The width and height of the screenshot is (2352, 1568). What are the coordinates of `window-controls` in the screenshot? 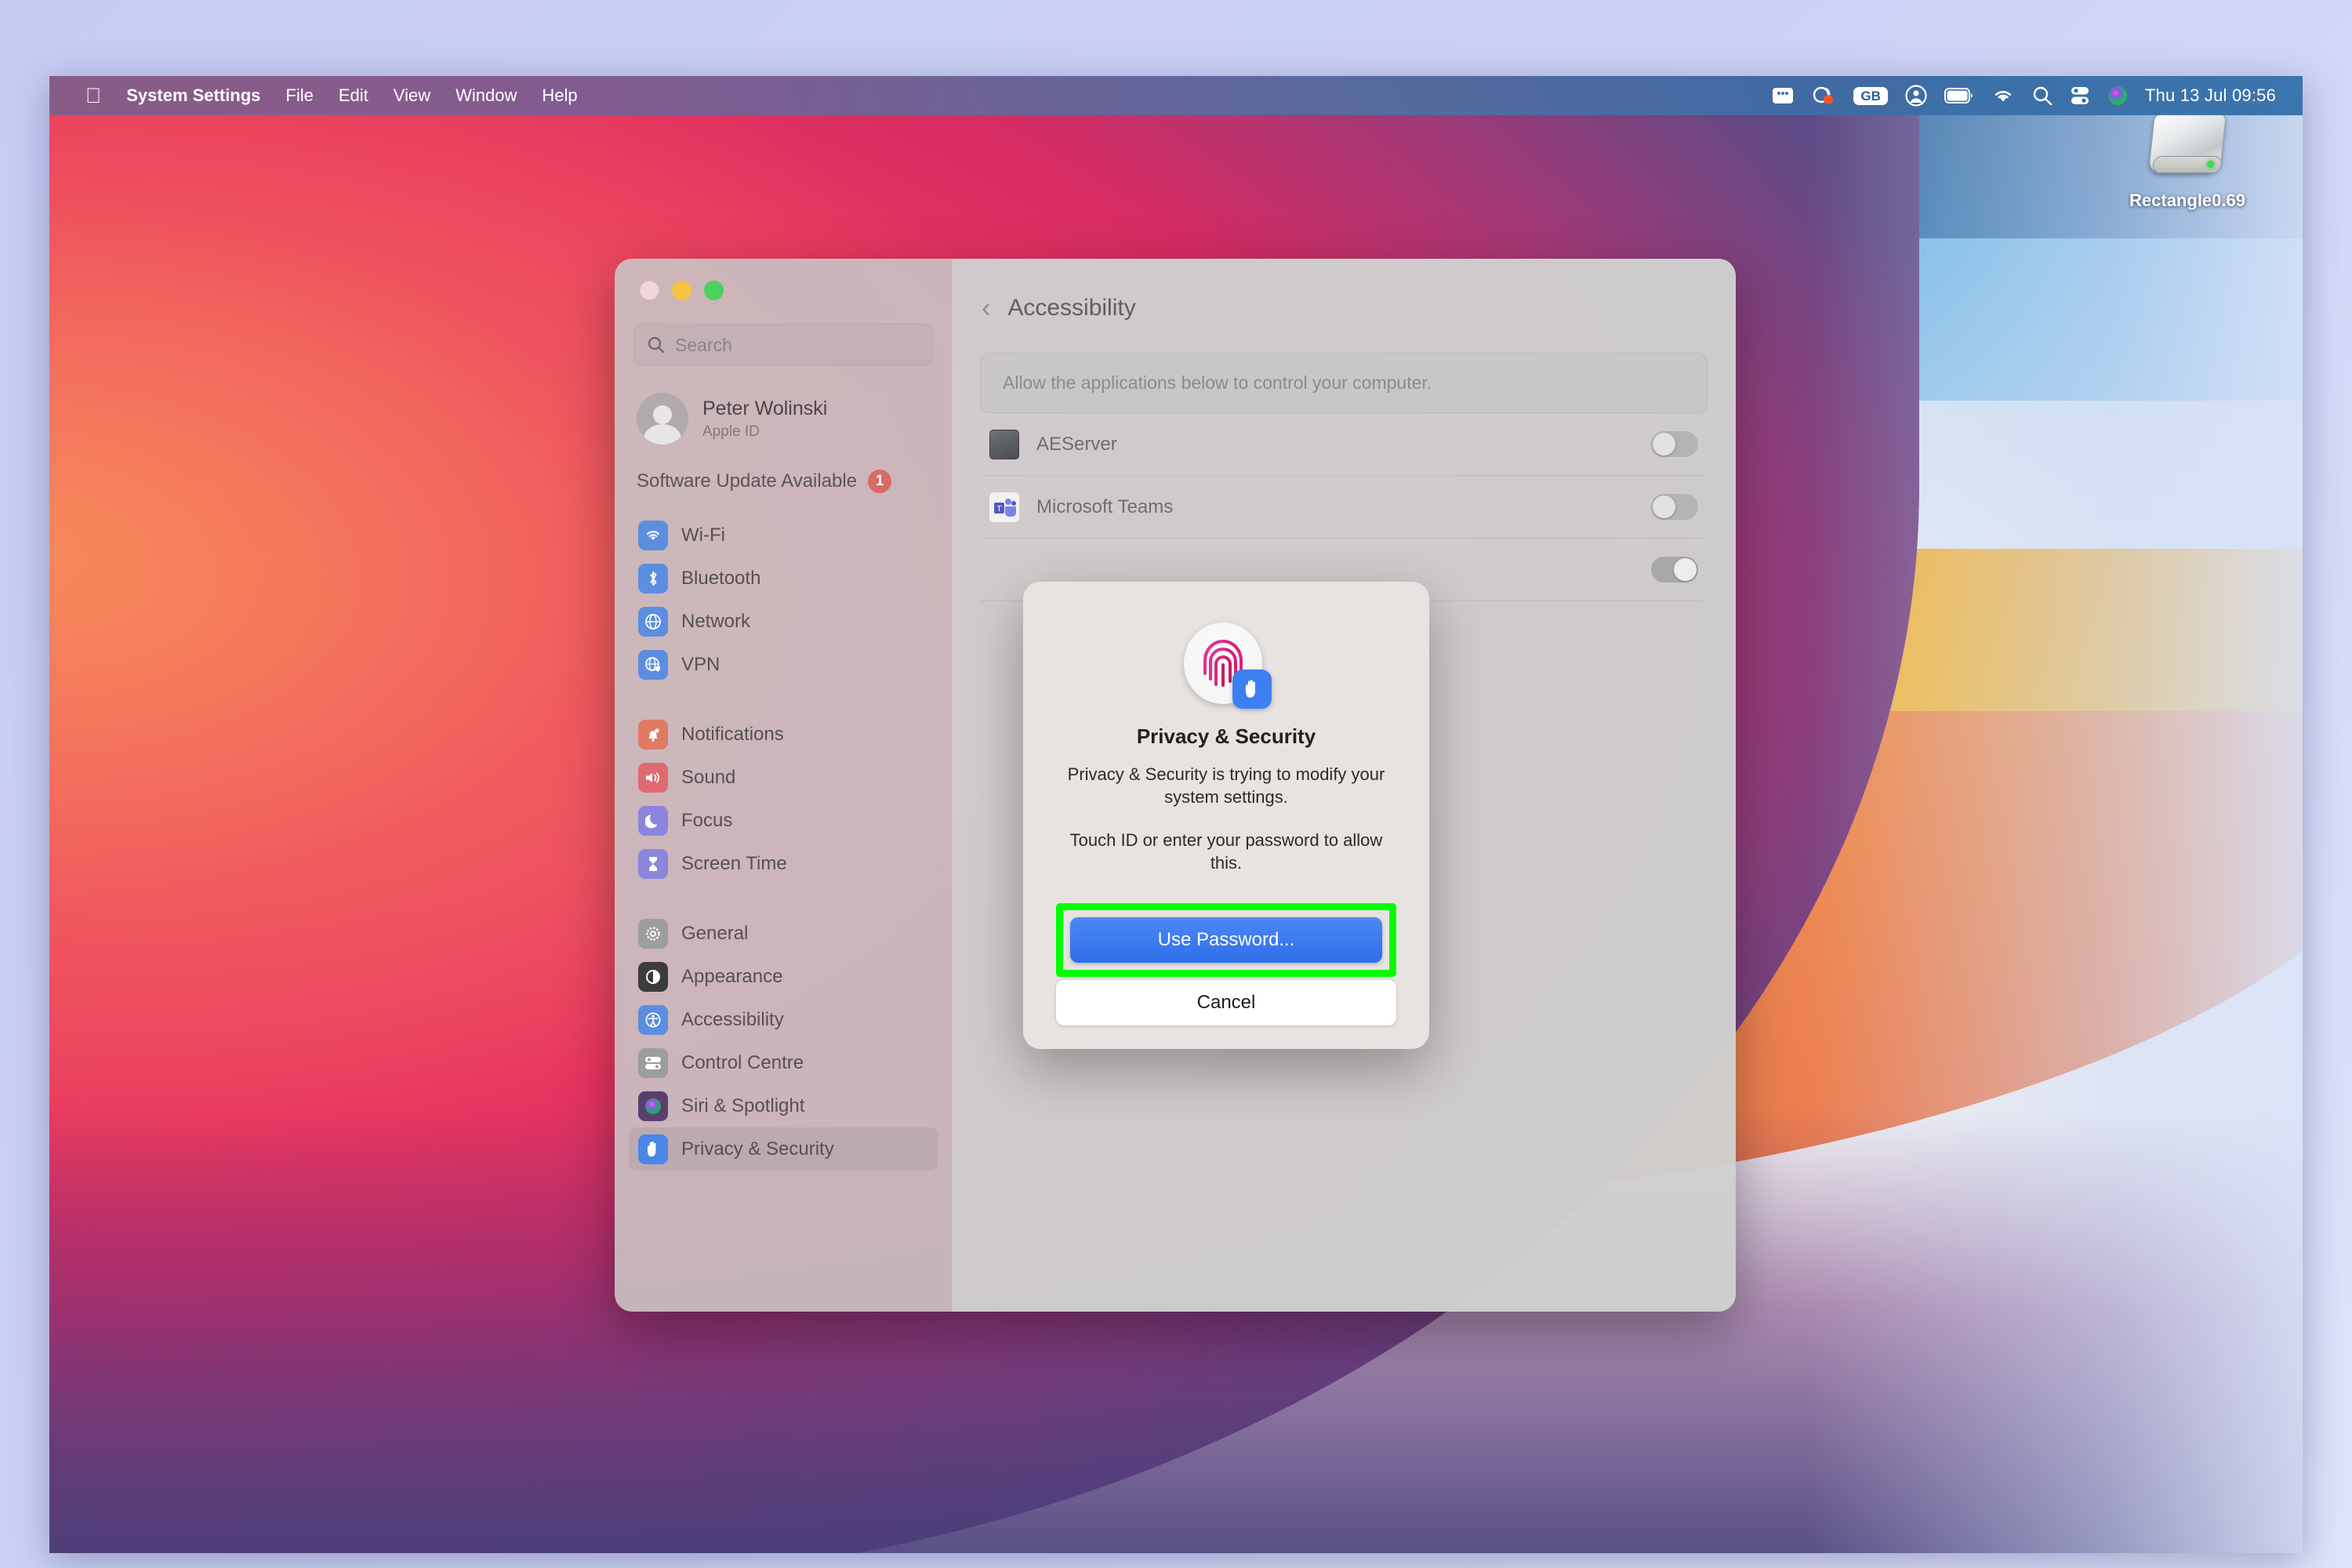 It's located at (783, 279).